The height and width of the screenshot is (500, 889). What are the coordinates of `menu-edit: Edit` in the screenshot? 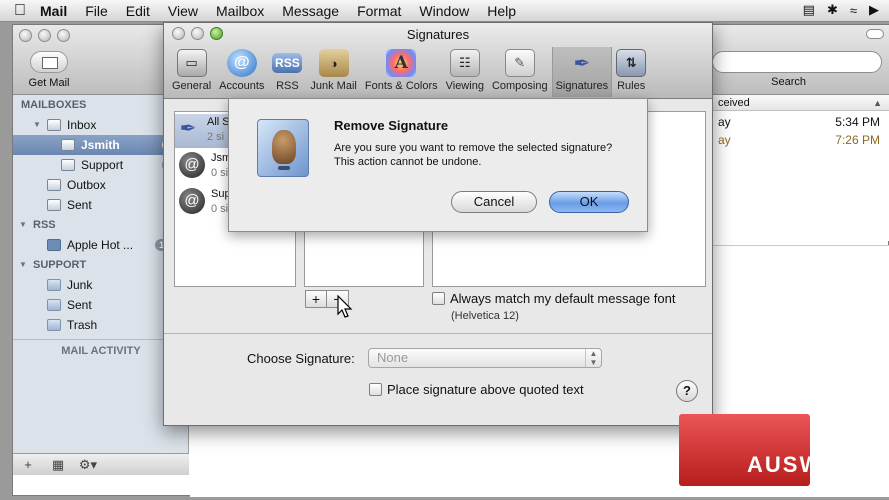 It's located at (138, 11).